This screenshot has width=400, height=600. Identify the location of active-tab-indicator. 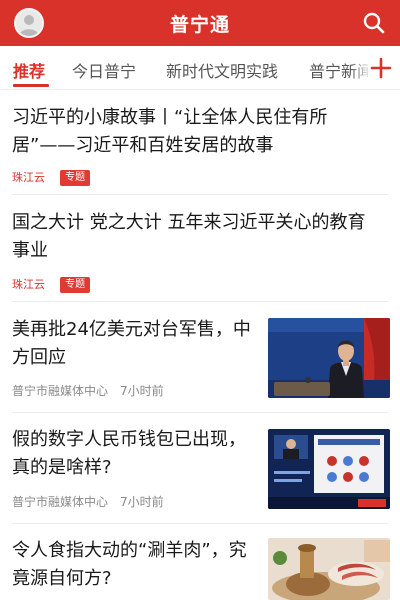
(31, 85).